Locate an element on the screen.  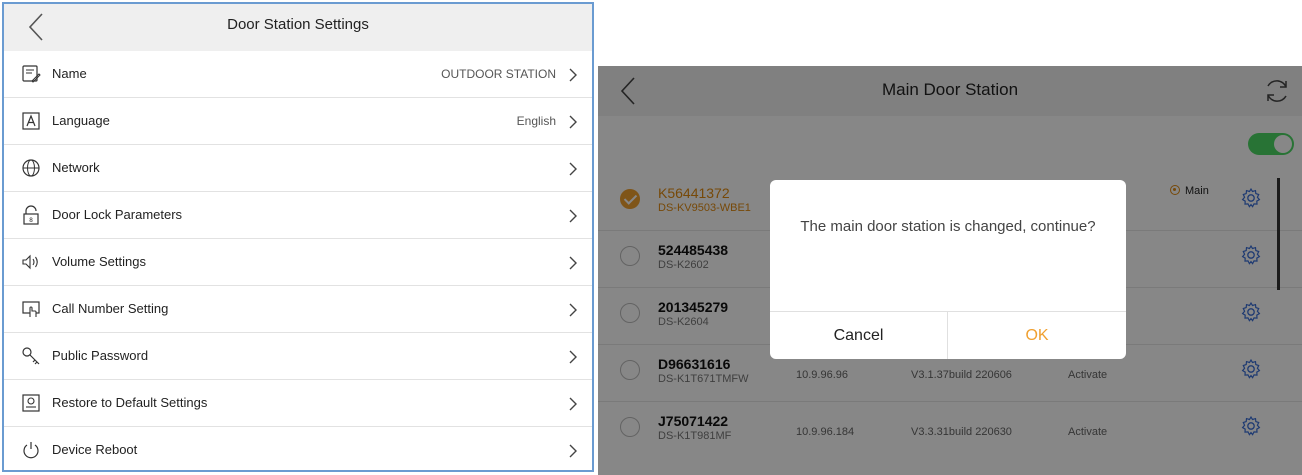
settings-item-label: Door Lock Parameters is located at coordinates (117, 214).